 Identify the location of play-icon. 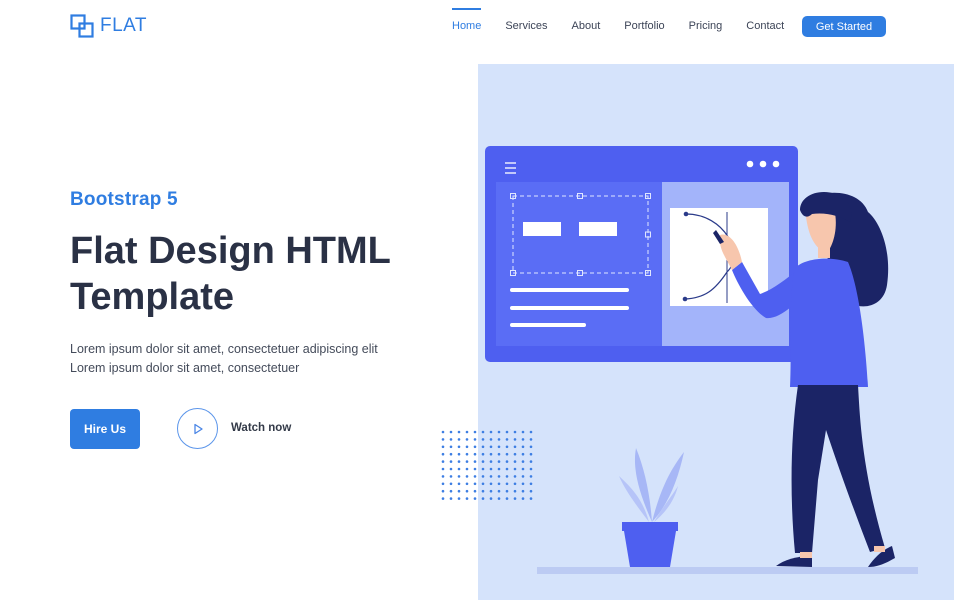
(198, 428).